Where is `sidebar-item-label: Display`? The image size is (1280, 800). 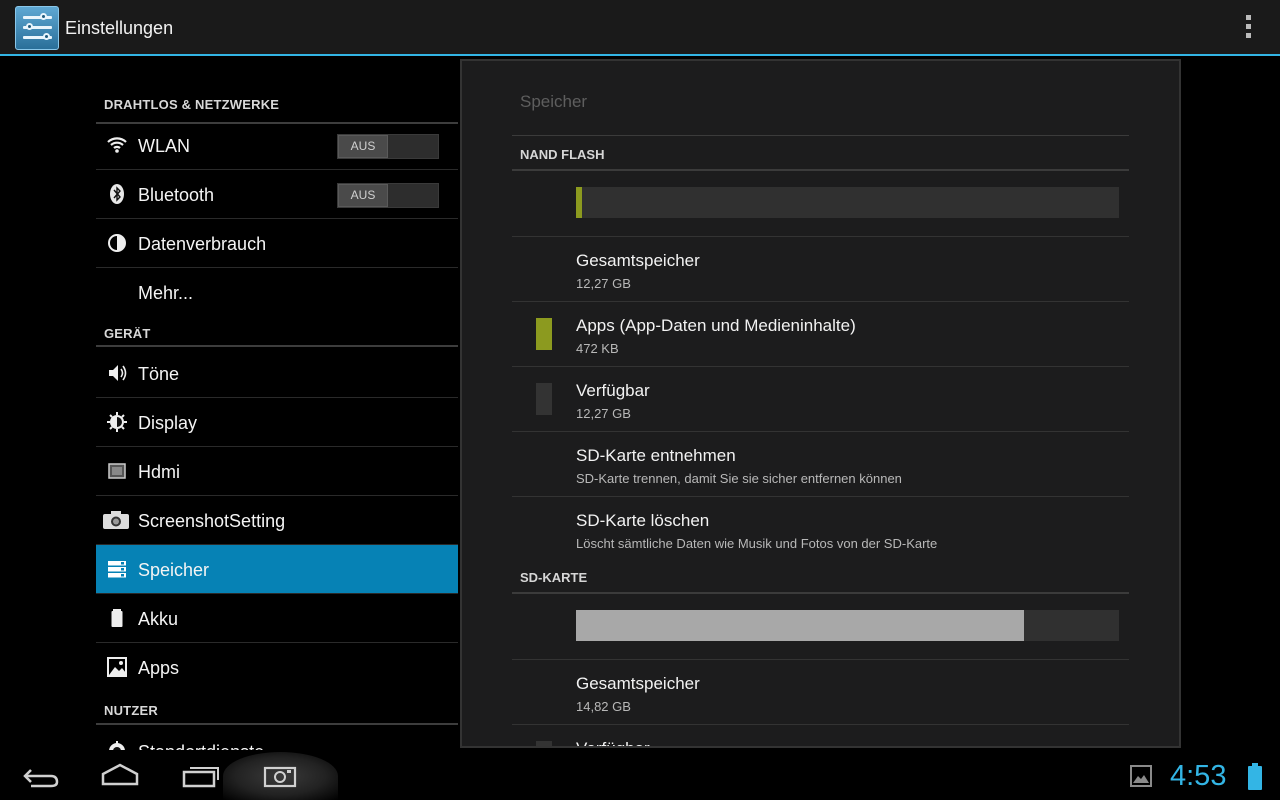
sidebar-item-label: Display is located at coordinates (168, 423).